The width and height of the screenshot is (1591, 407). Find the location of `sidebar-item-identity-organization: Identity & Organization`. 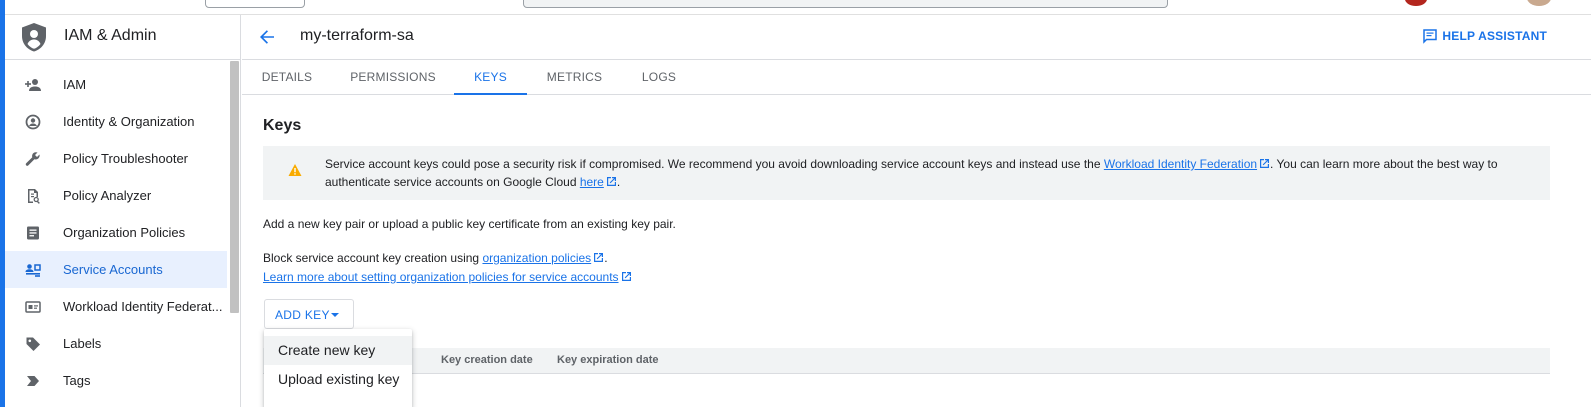

sidebar-item-identity-organization: Identity & Organization is located at coordinates (116, 121).